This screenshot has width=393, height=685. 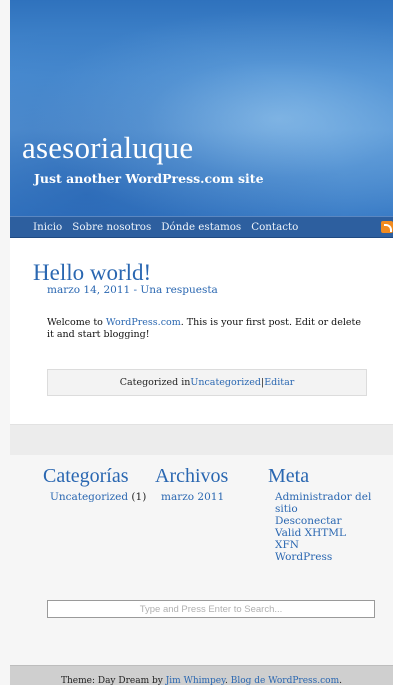 I want to click on rss-icon, so click(x=387, y=227).